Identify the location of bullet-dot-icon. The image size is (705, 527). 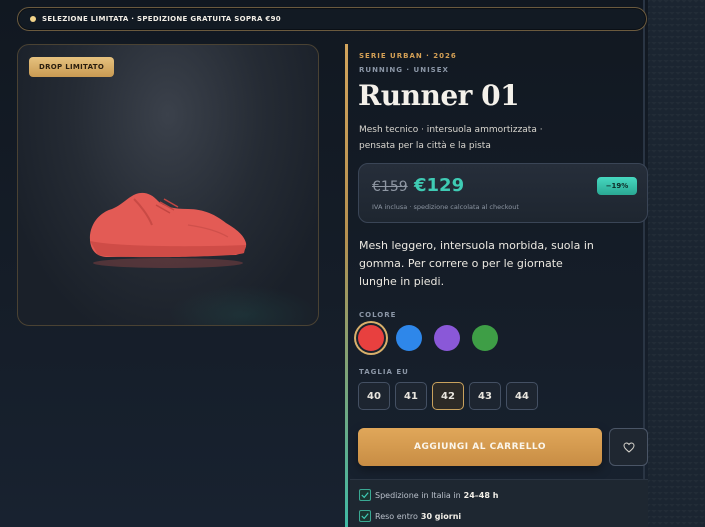
(33, 19).